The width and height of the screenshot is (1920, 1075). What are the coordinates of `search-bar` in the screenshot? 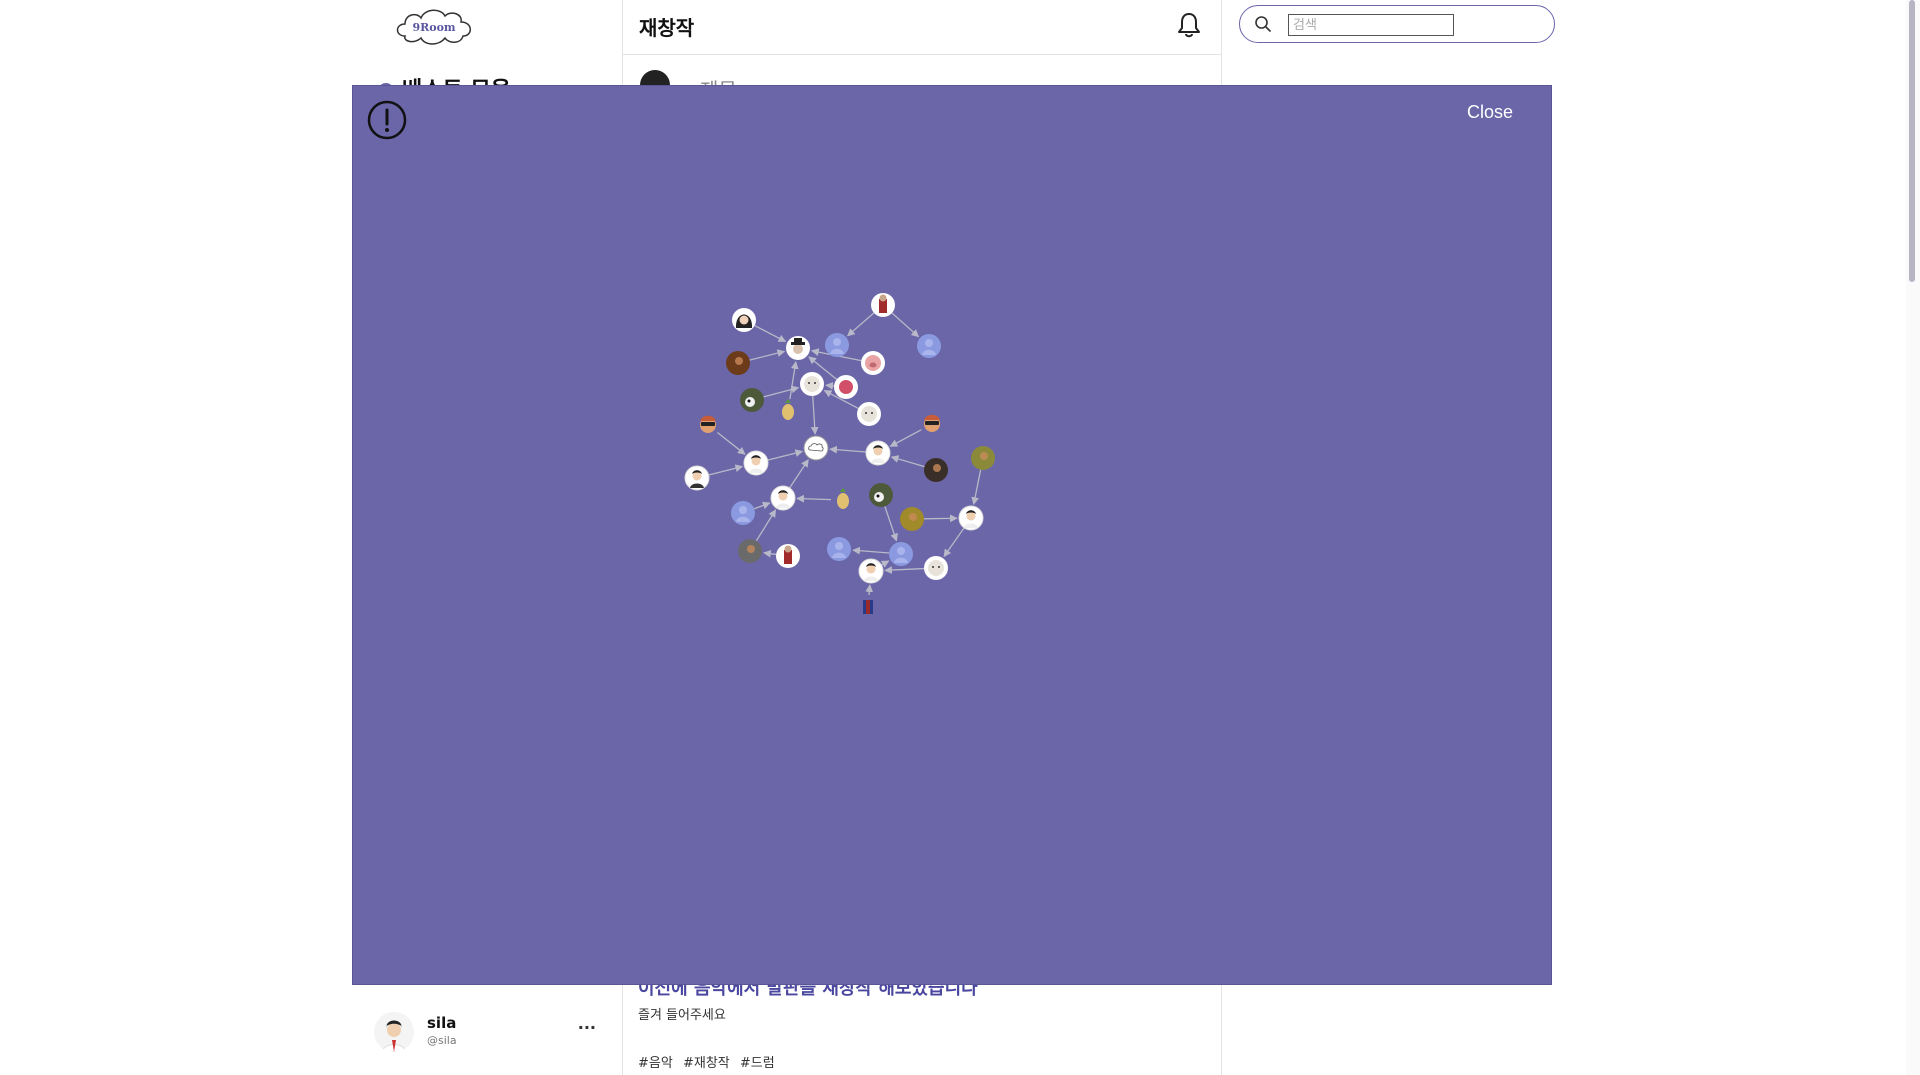 It's located at (1397, 24).